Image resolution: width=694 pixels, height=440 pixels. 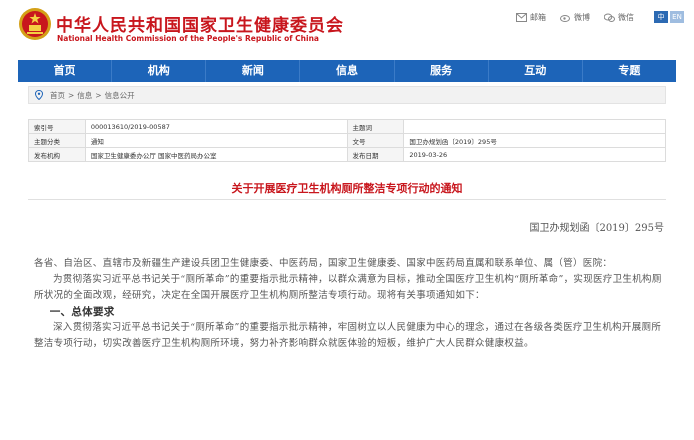 I want to click on meta-value-publisher: 国家卫生健康委办公厅 国家中医药局办公室, so click(x=216, y=154).